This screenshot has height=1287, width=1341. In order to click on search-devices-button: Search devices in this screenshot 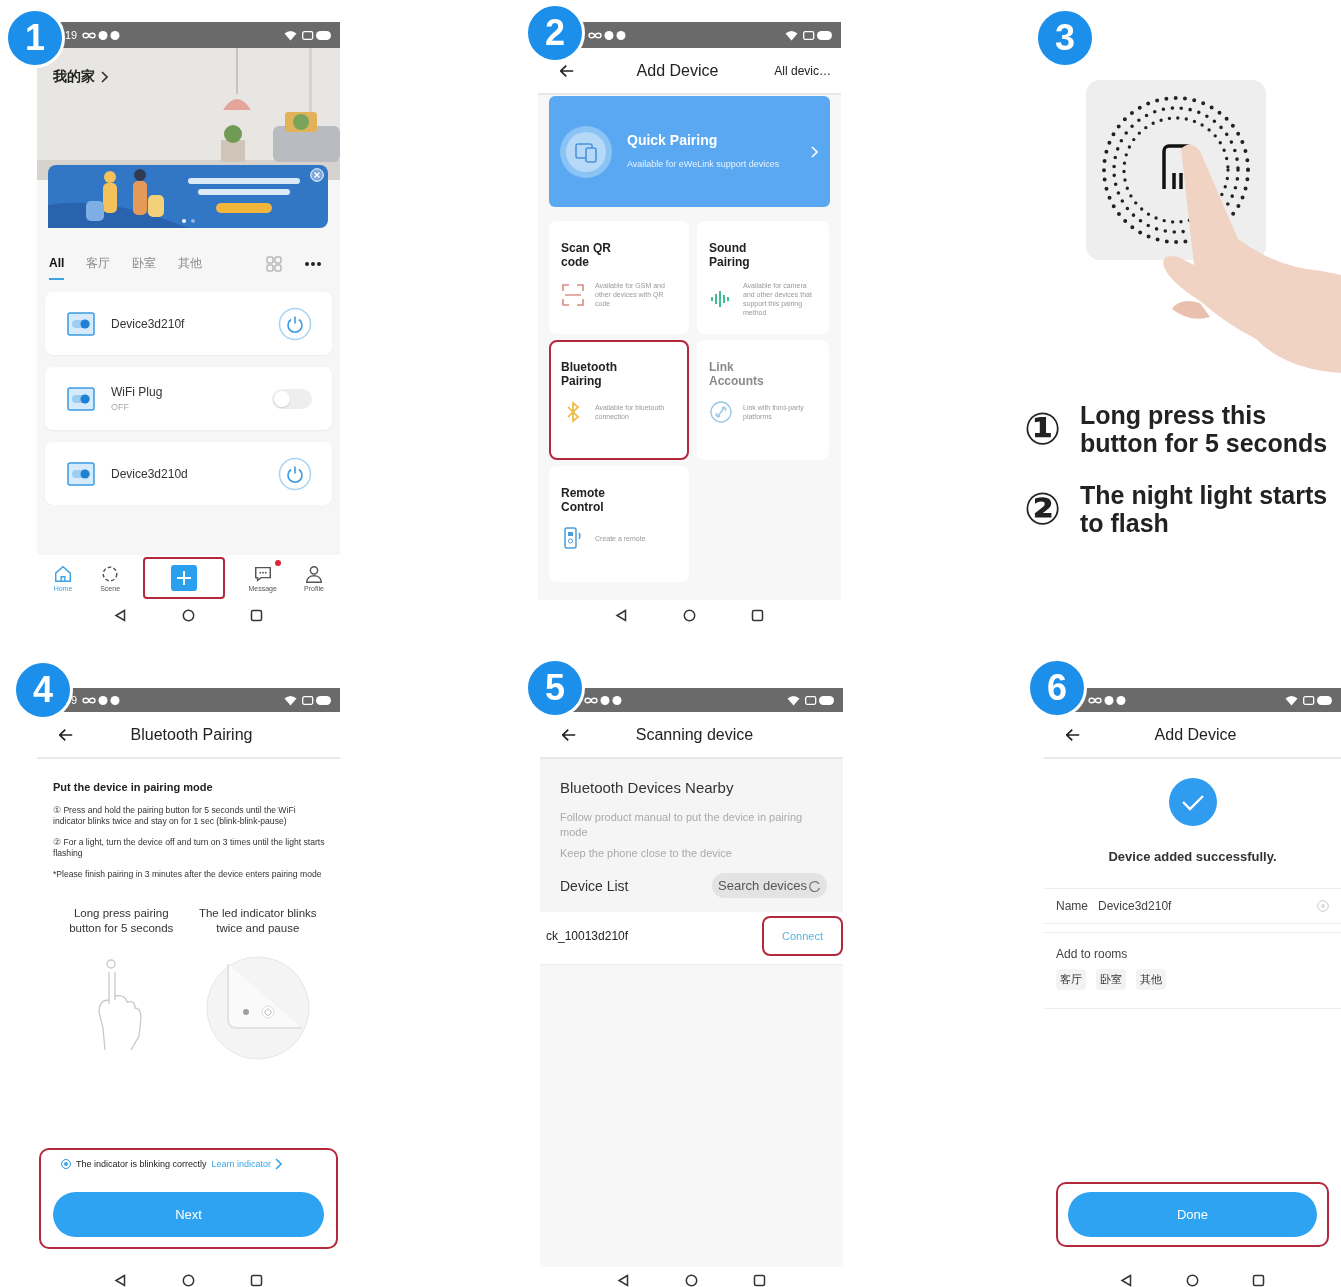, I will do `click(769, 885)`.